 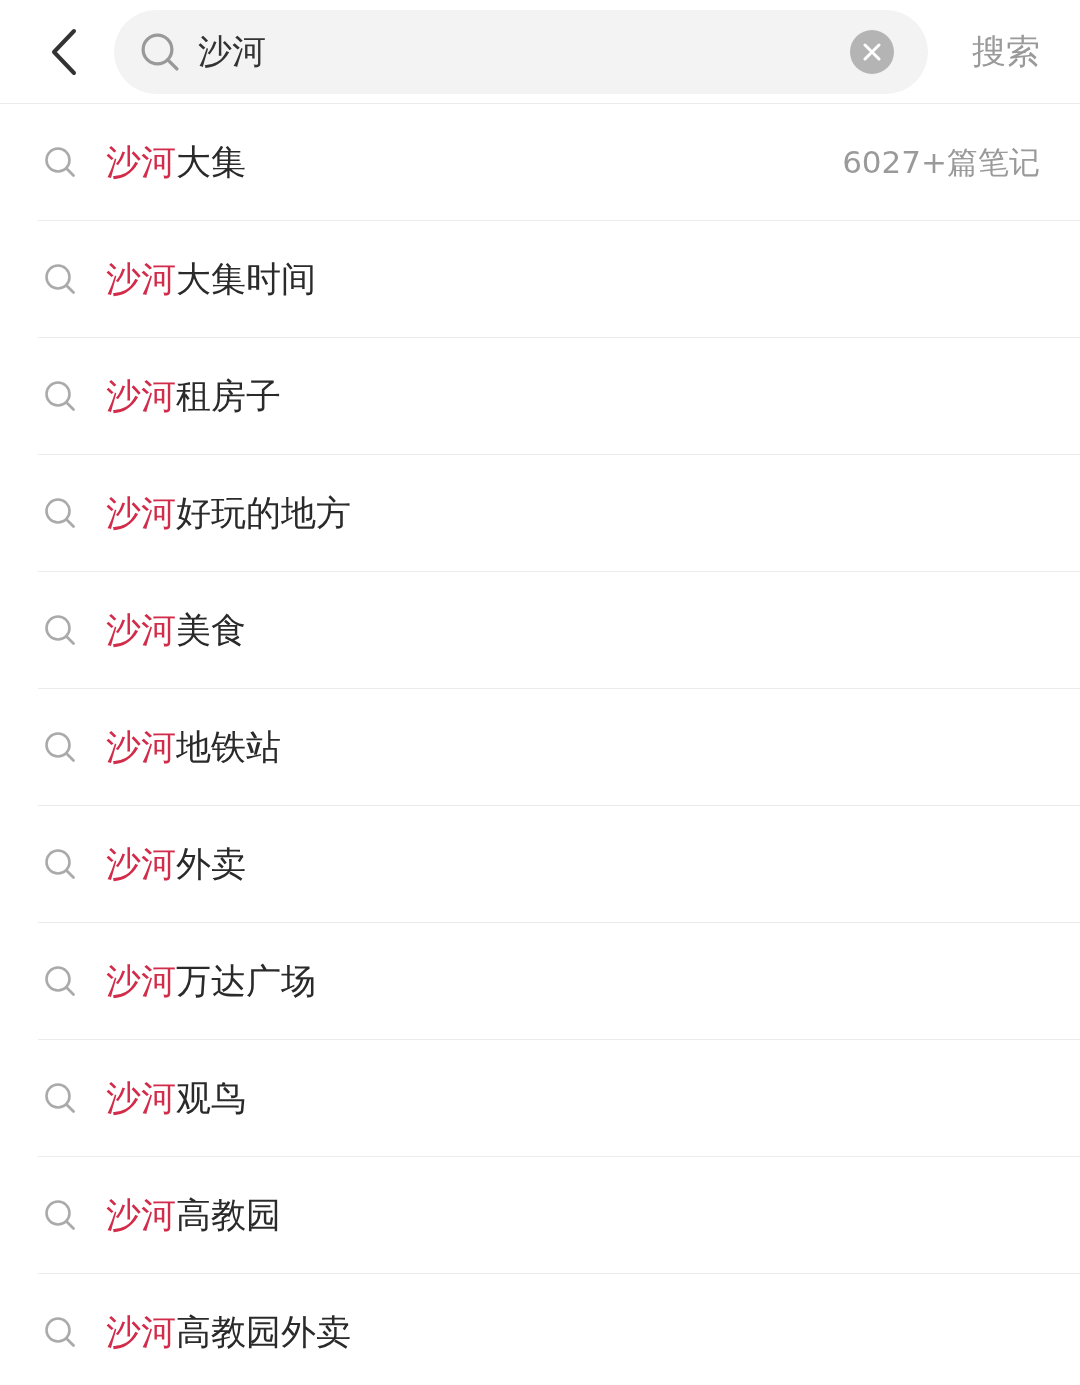 I want to click on suggestion-link: 沙河好玩的地方, so click(x=228, y=513).